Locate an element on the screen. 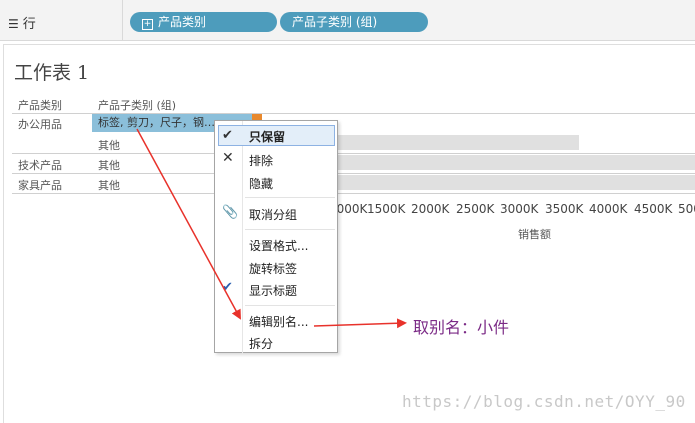  annotation-text: 取别名：小件 is located at coordinates (461, 327).